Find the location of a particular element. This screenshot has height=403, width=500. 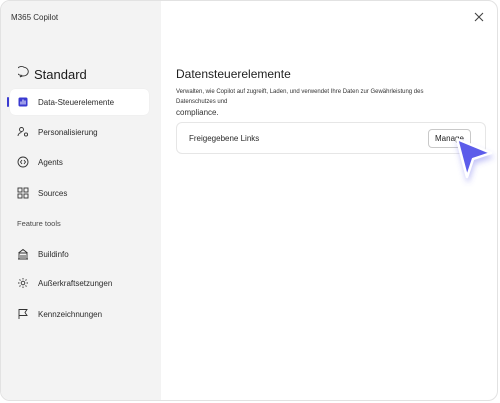

shared-links-label: Freigegebene Links is located at coordinates (224, 138).